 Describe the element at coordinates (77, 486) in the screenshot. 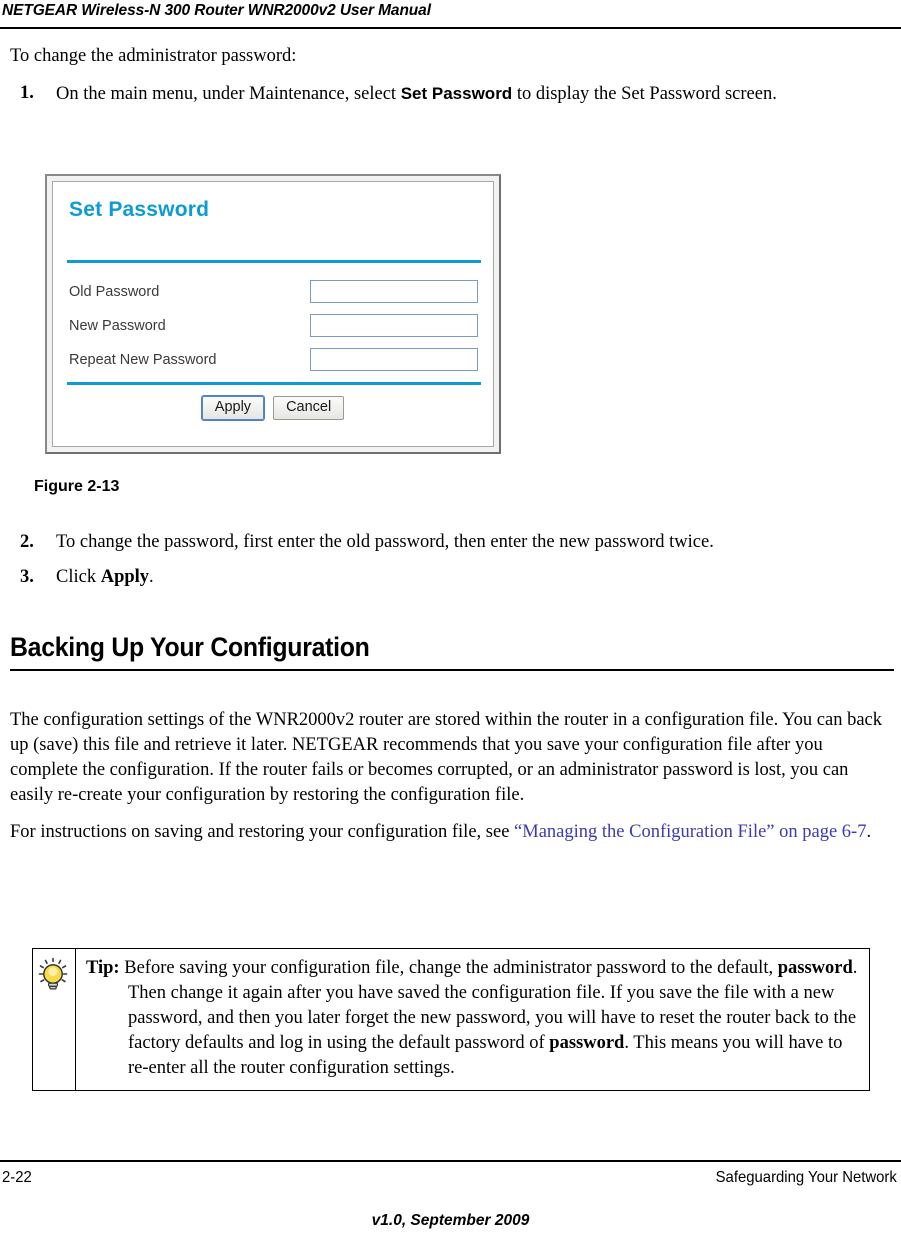

I see `figure-caption: Figure 2-13` at that location.